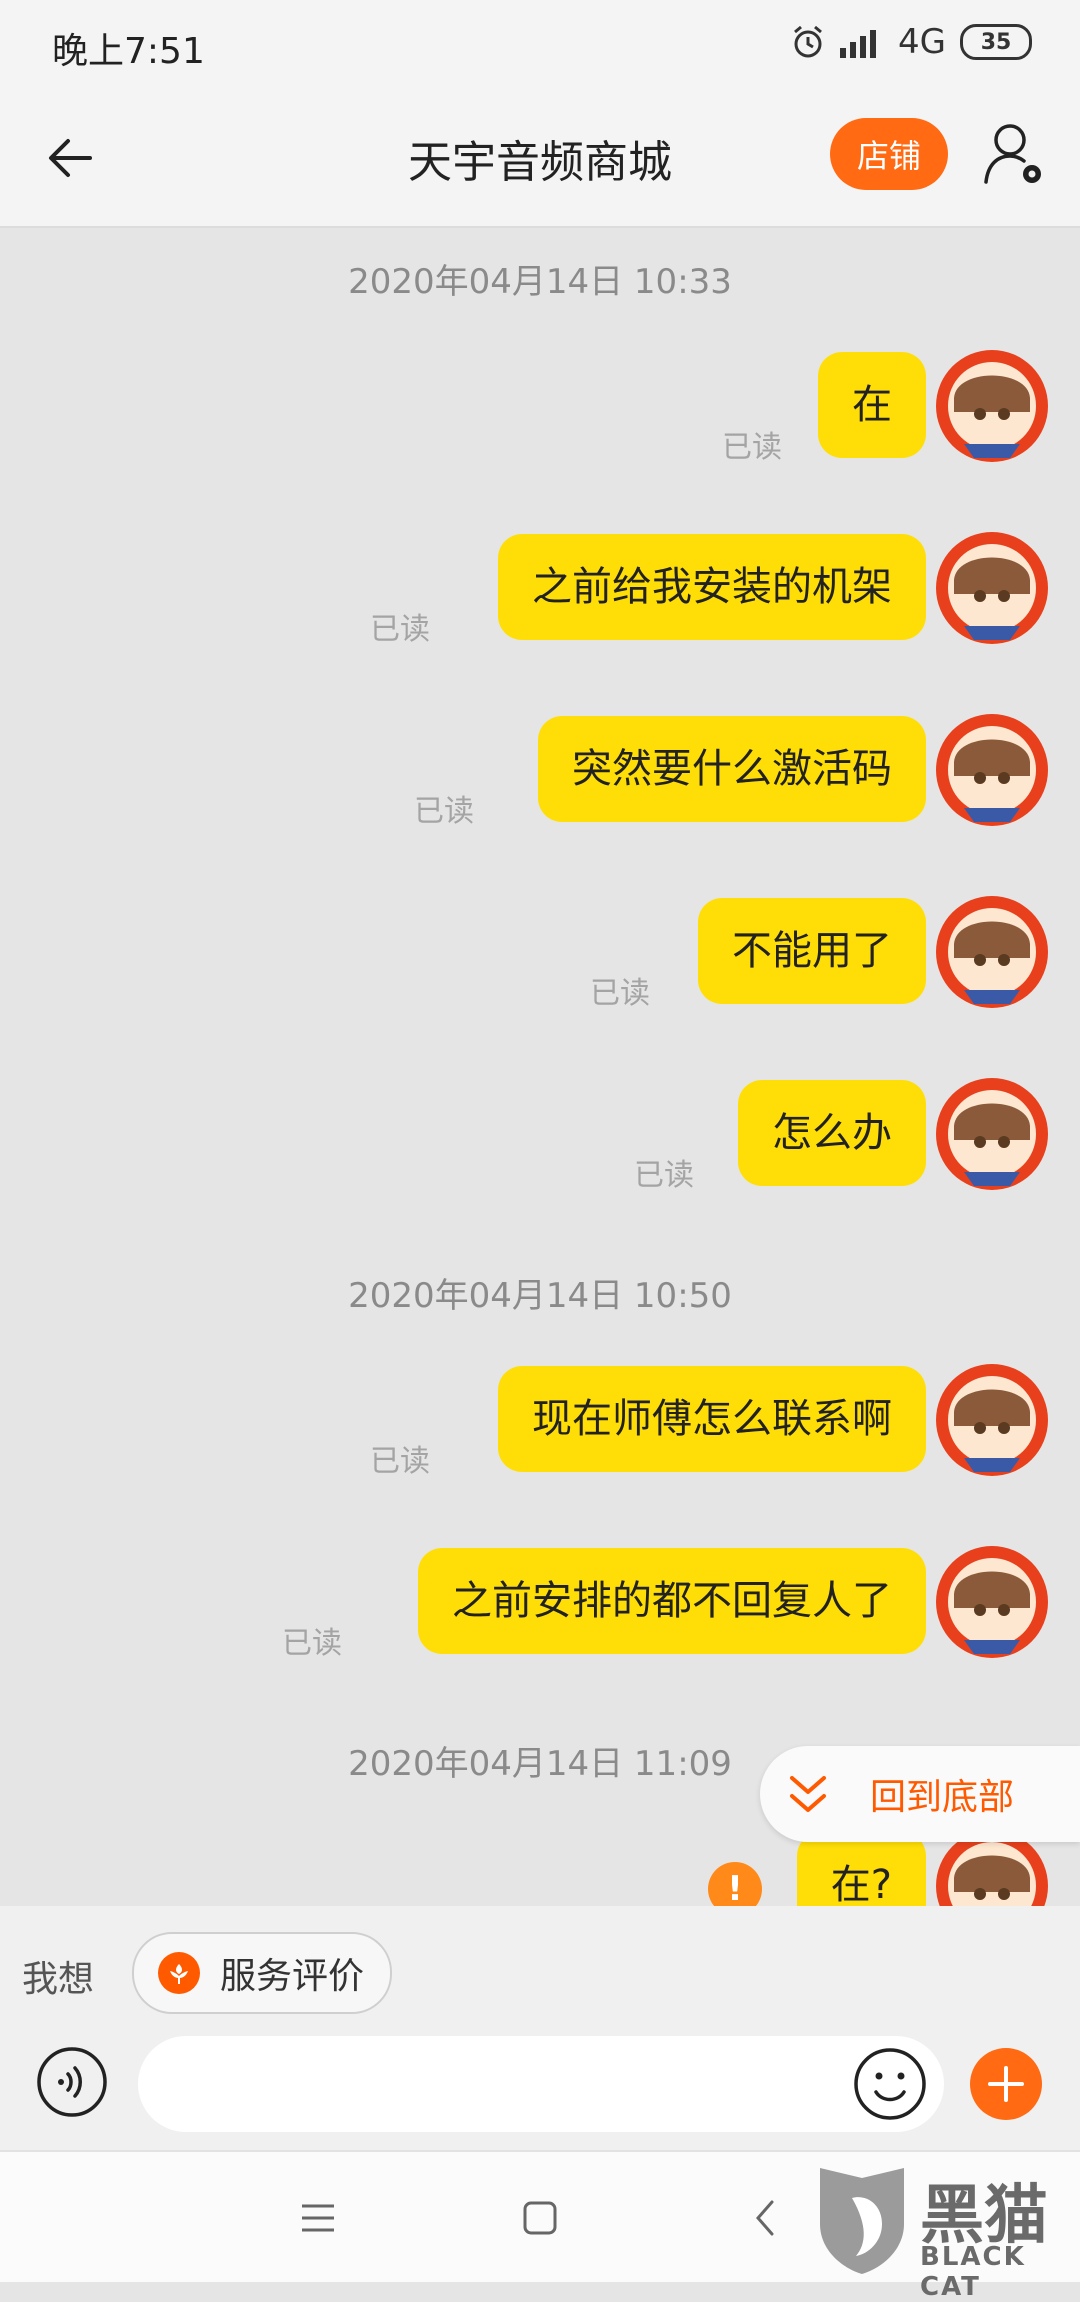 The width and height of the screenshot is (1080, 2302). I want to click on message-input, so click(541, 2084).